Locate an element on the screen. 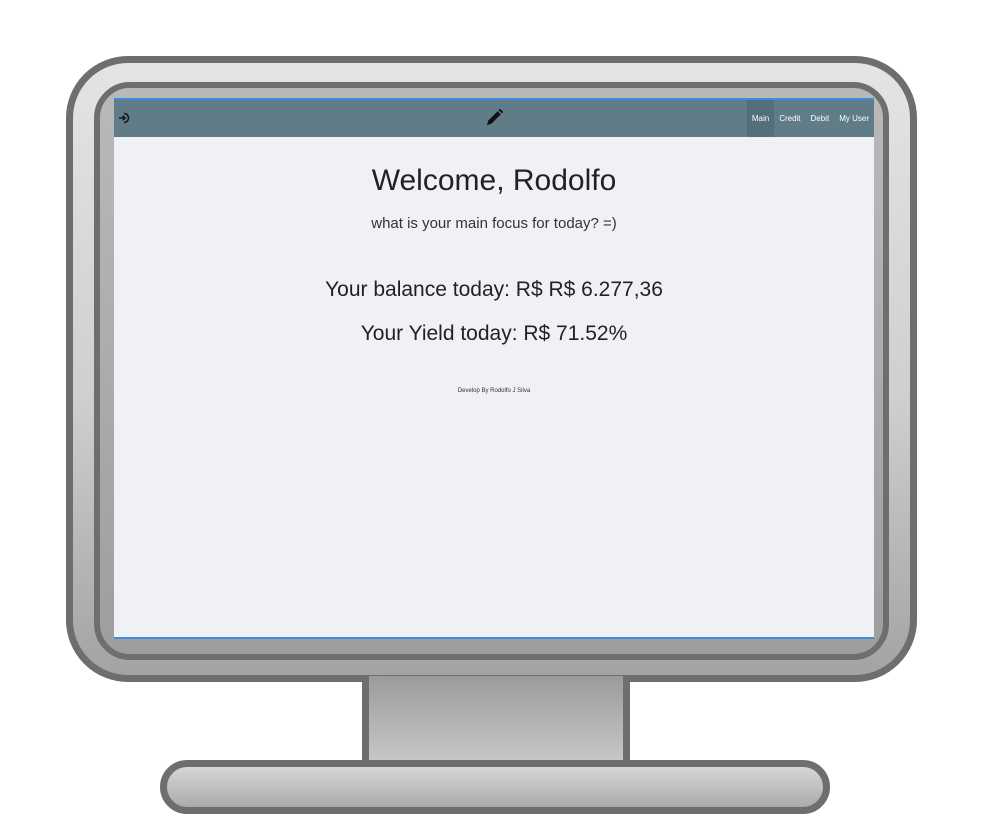 This screenshot has height=819, width=995. page-title: Welcome, Rodolfo is located at coordinates (494, 180).